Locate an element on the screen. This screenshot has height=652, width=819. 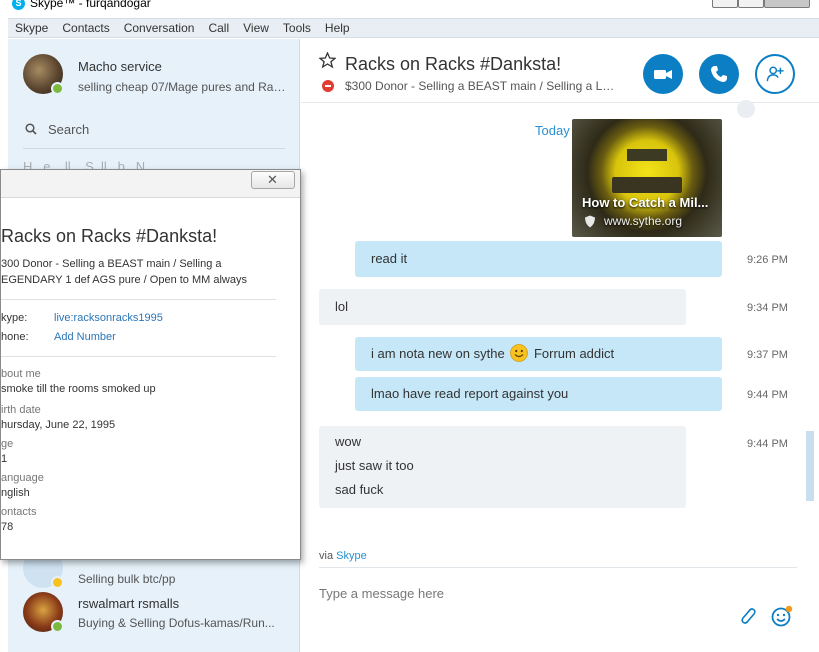
via-label: via Skype is located at coordinates (343, 556).